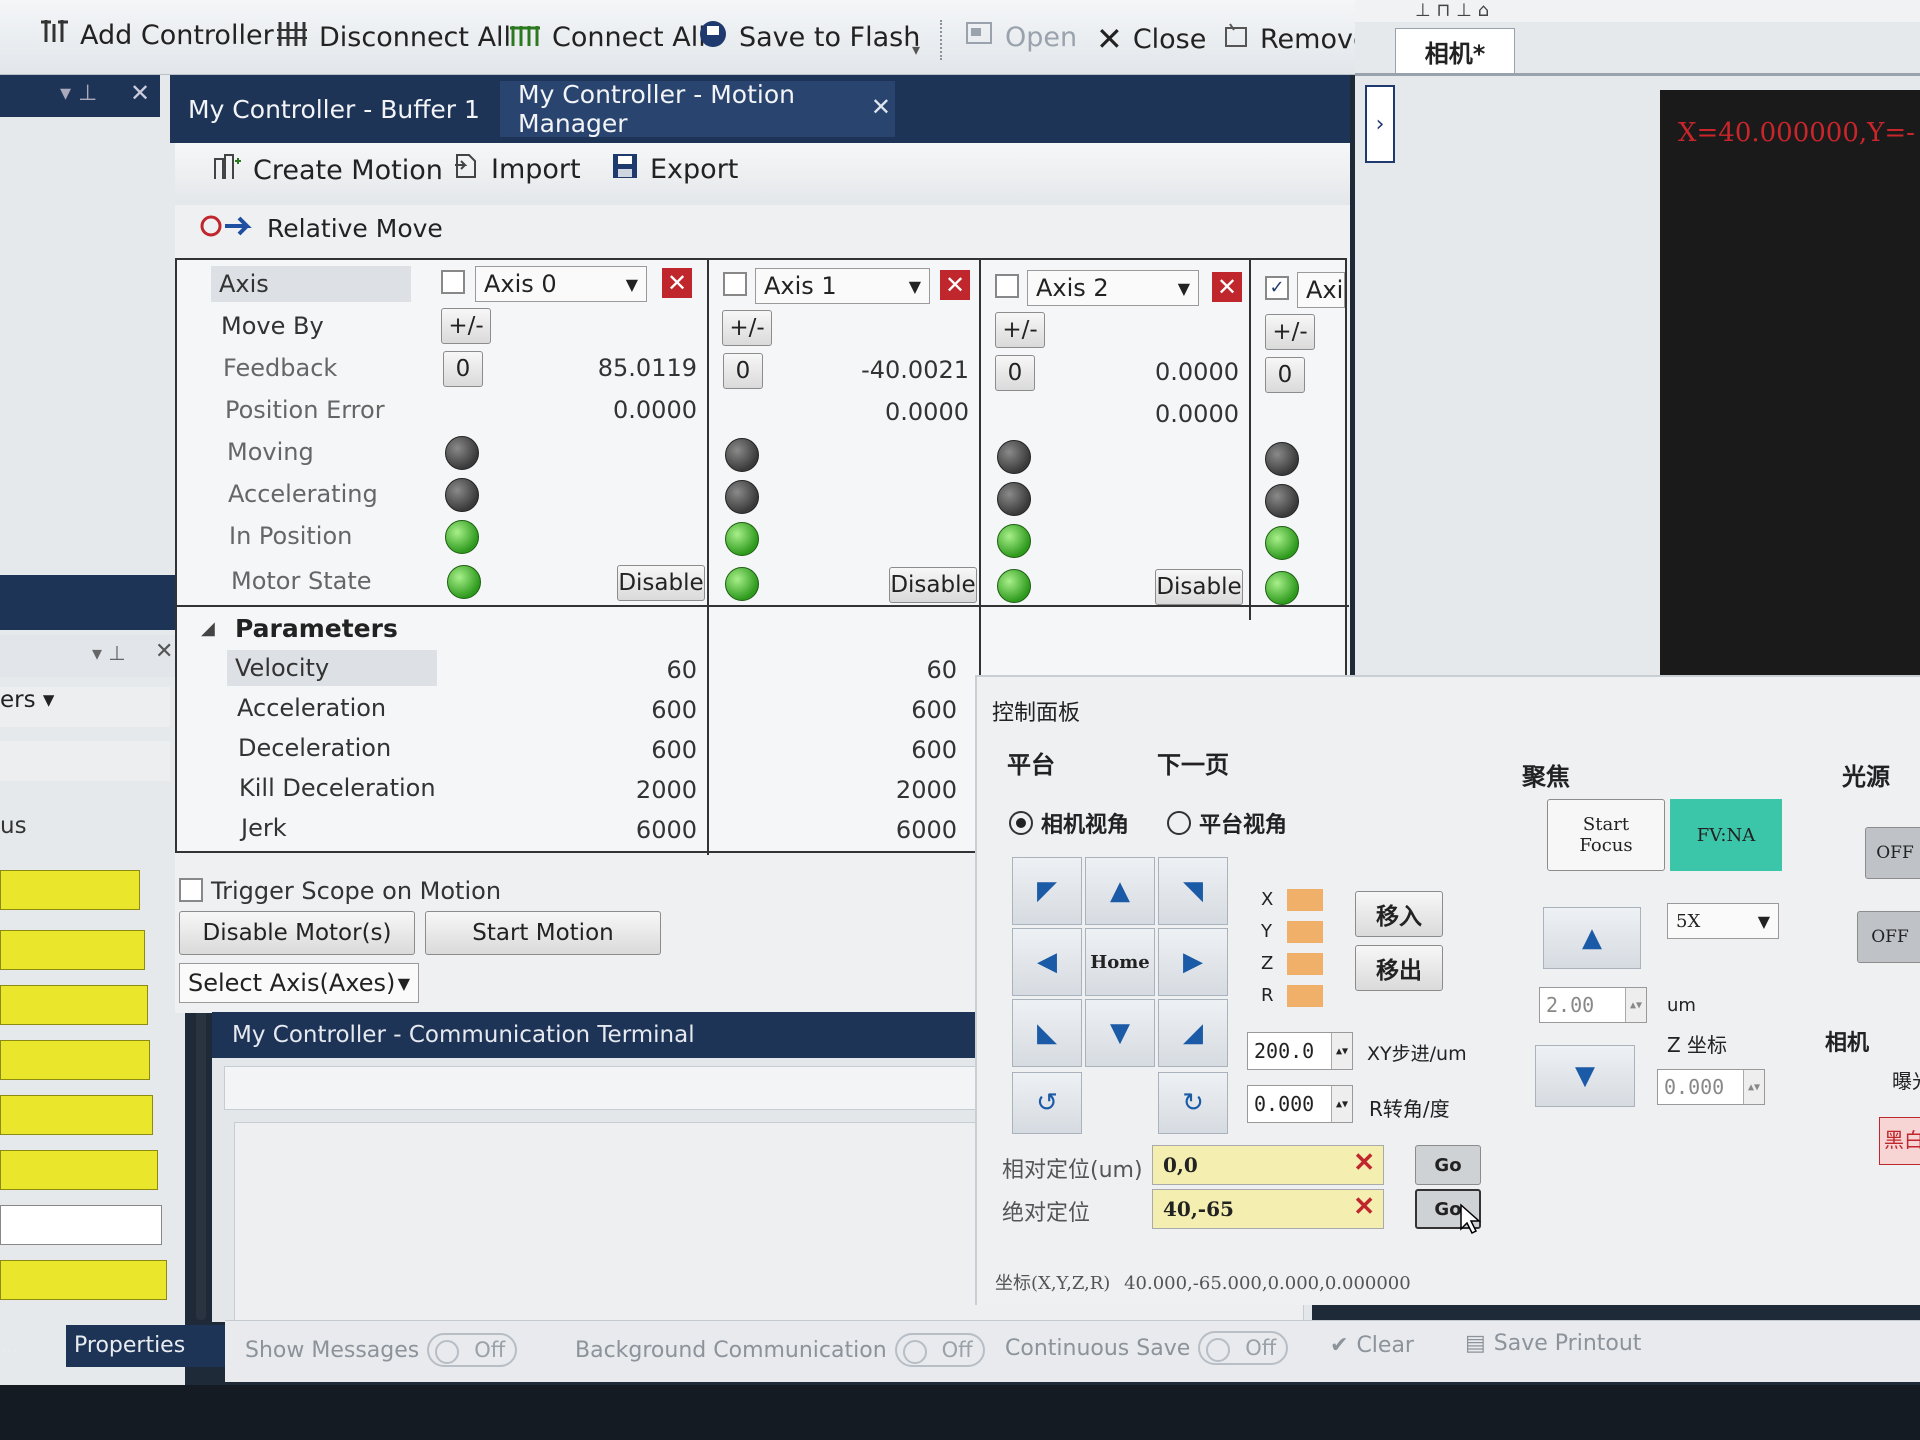  I want to click on jog-up-left-button: ◤, so click(1047, 891).